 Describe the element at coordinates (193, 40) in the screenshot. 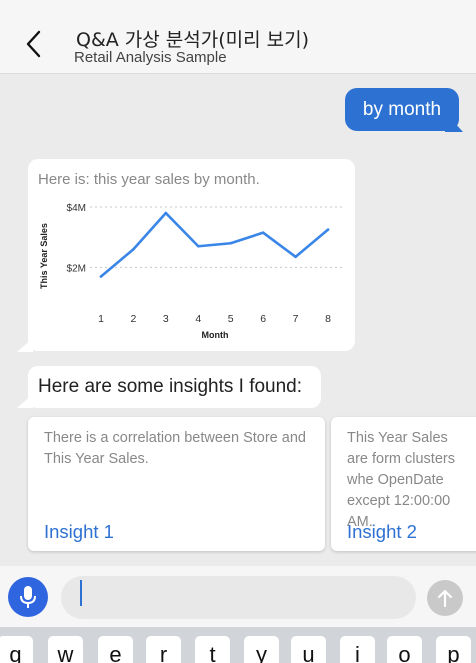

I see `page-title: Q&A 가상 분석가(미리 보기)` at that location.